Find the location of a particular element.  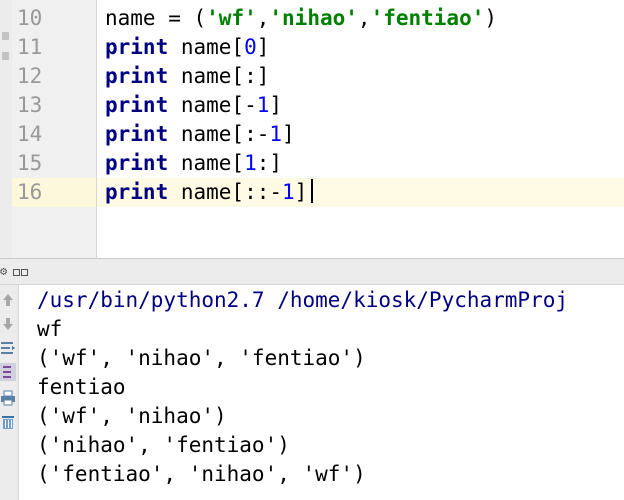

code-line-text: print name[1:] is located at coordinates (193, 163).